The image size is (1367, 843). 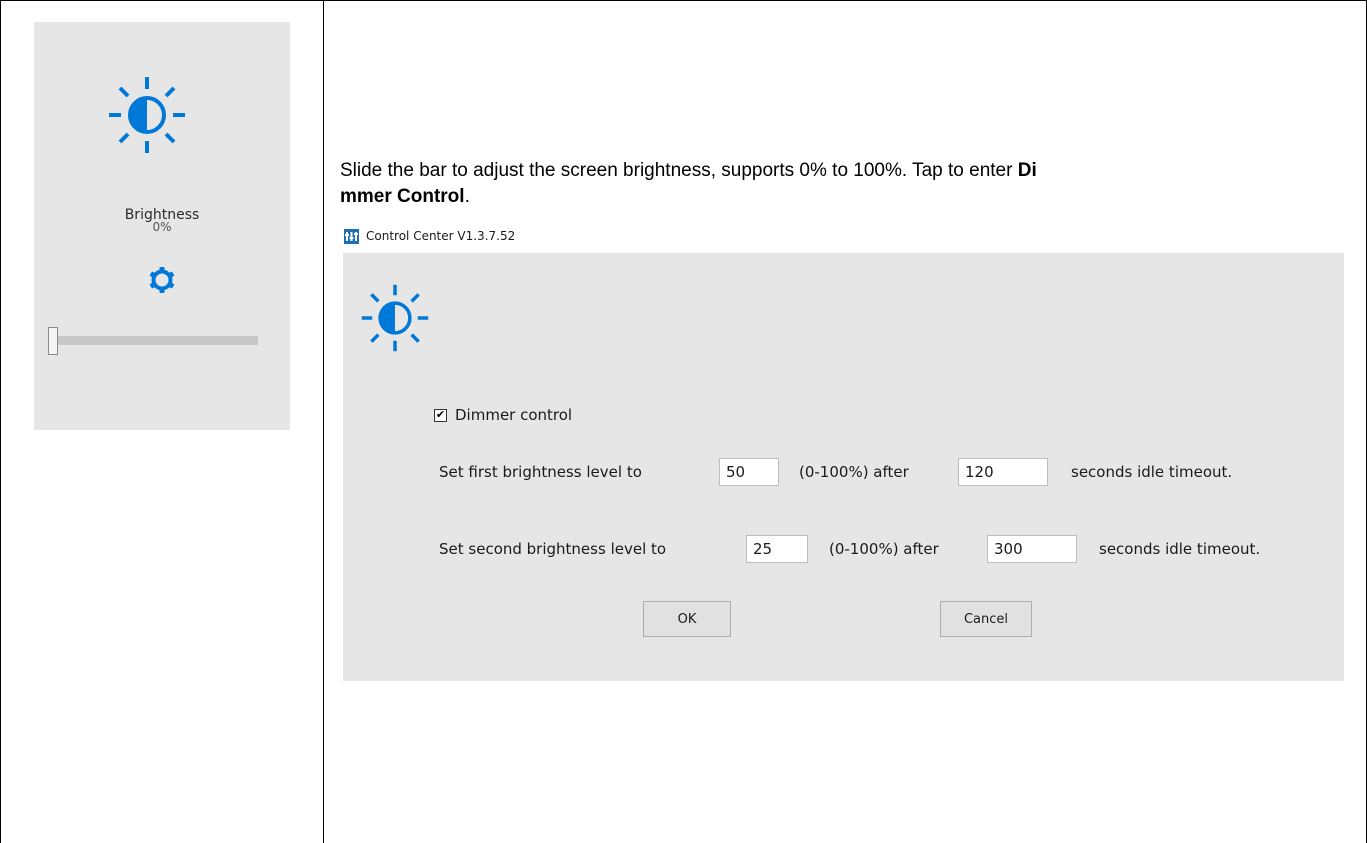 What do you see at coordinates (156, 340) in the screenshot?
I see `slider-track` at bounding box center [156, 340].